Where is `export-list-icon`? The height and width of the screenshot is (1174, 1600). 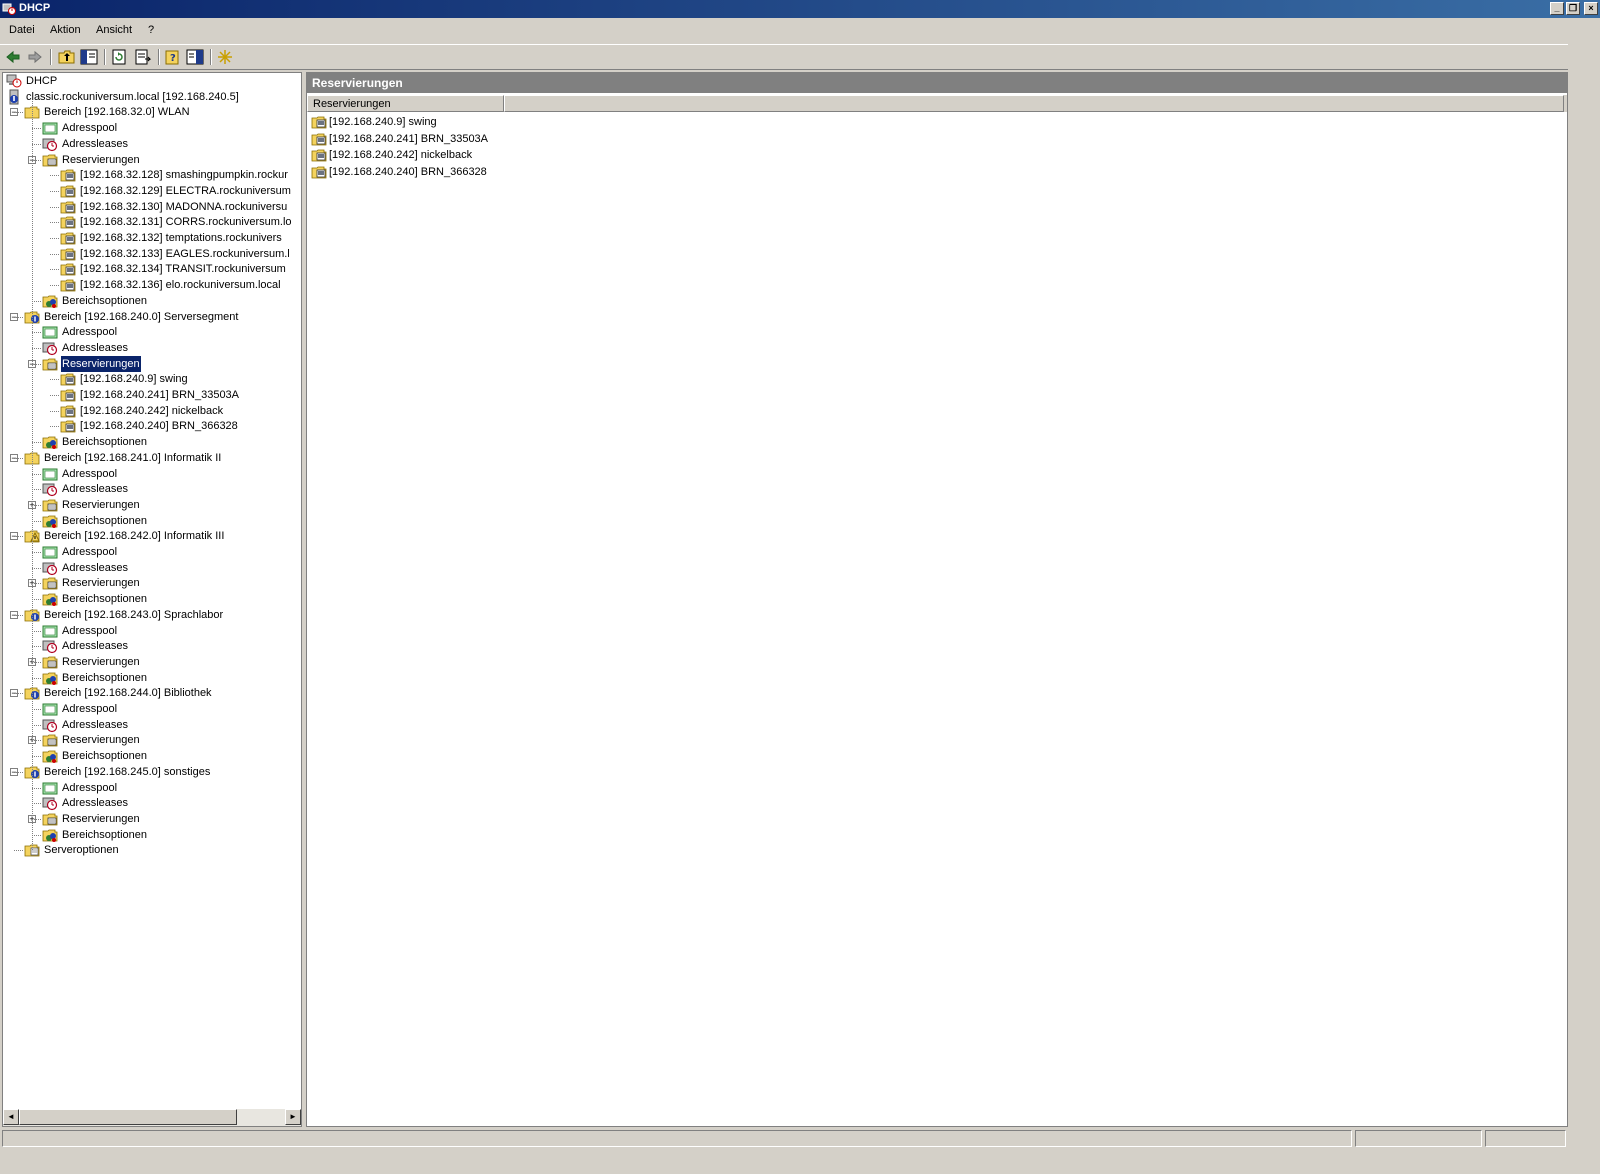
export-list-icon is located at coordinates (143, 57).